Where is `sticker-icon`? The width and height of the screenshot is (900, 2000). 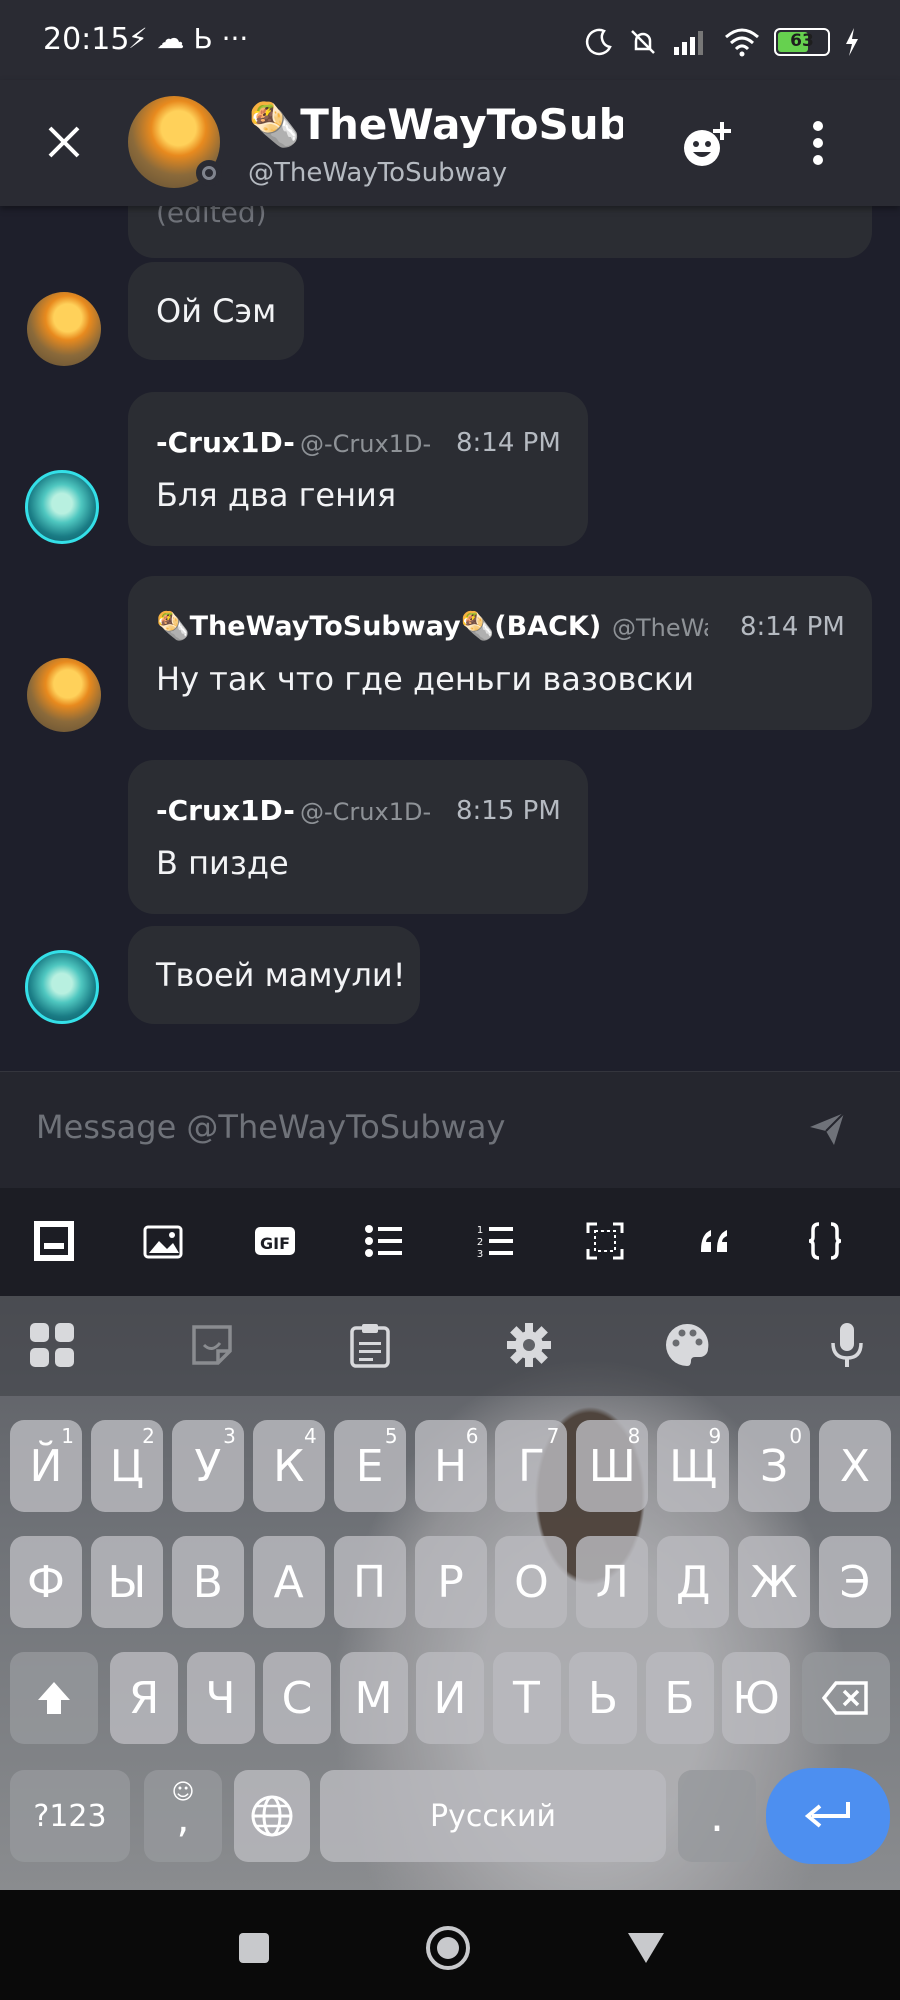 sticker-icon is located at coordinates (212, 1345).